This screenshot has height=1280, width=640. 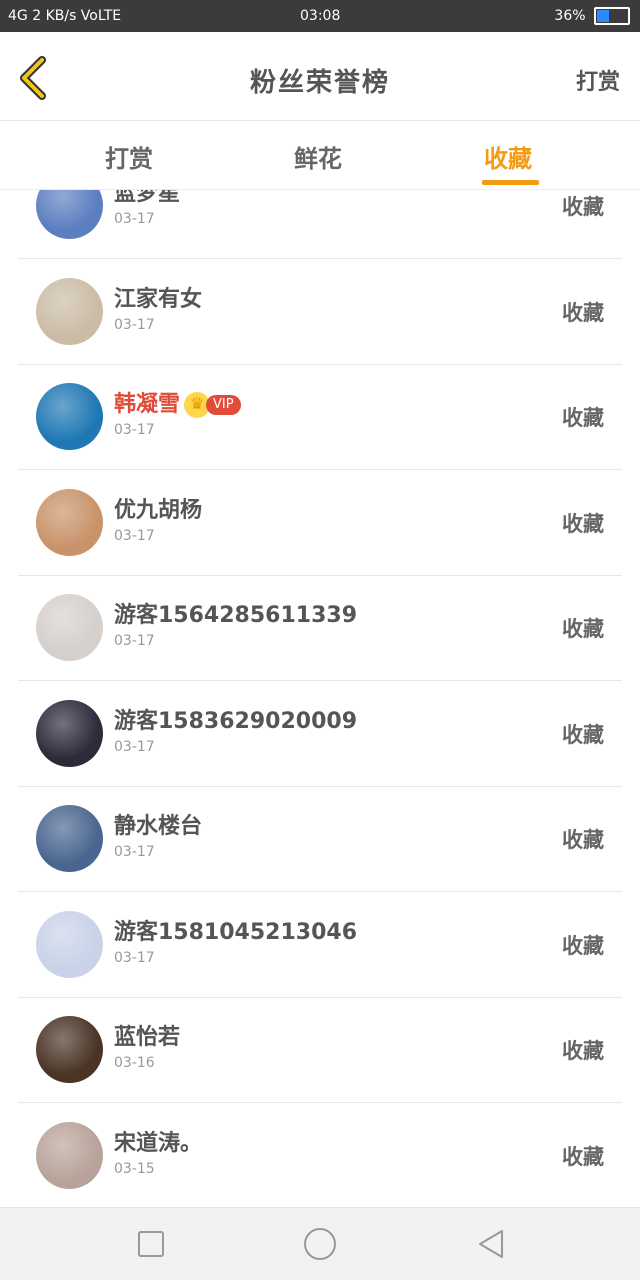 I want to click on list-item: 优九胡杨 03-17 收藏, so click(x=320, y=523).